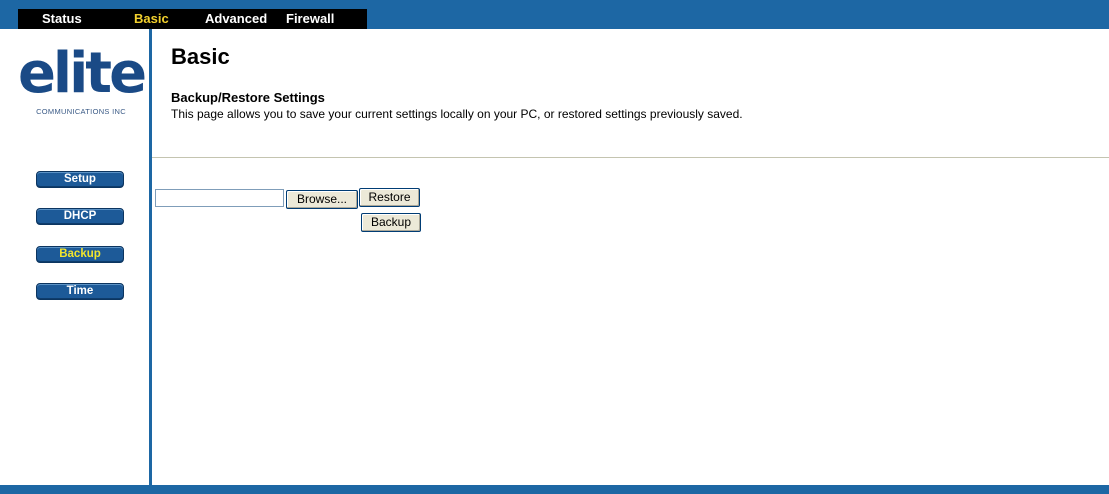  What do you see at coordinates (151, 19) in the screenshot?
I see `tab-basic: Basic` at bounding box center [151, 19].